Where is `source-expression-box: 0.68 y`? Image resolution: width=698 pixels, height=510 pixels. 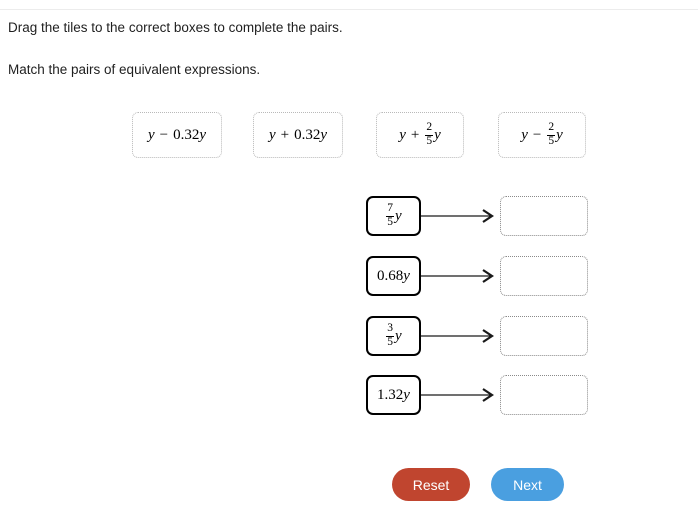
source-expression-box: 0.68 y is located at coordinates (393, 276).